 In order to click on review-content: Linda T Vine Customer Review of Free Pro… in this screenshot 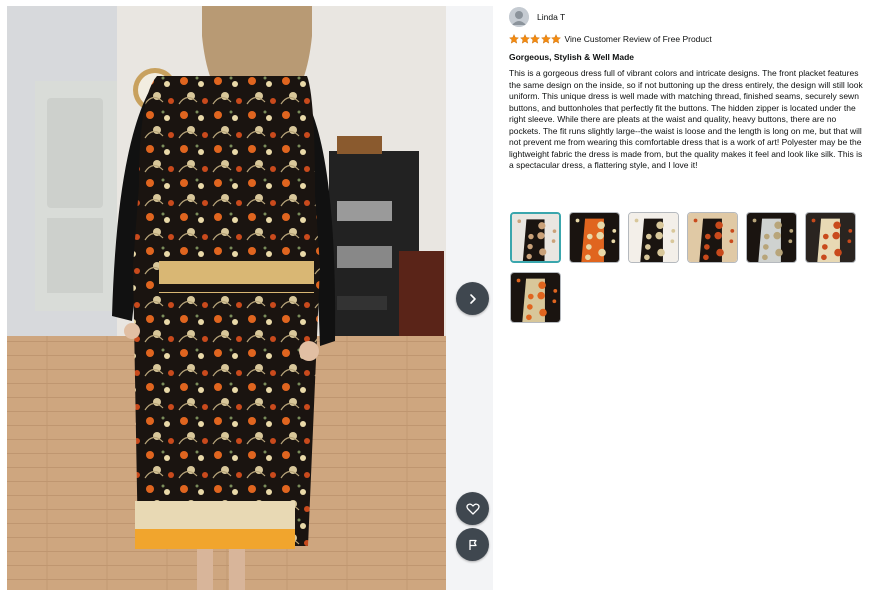, I will do `click(686, 89)`.